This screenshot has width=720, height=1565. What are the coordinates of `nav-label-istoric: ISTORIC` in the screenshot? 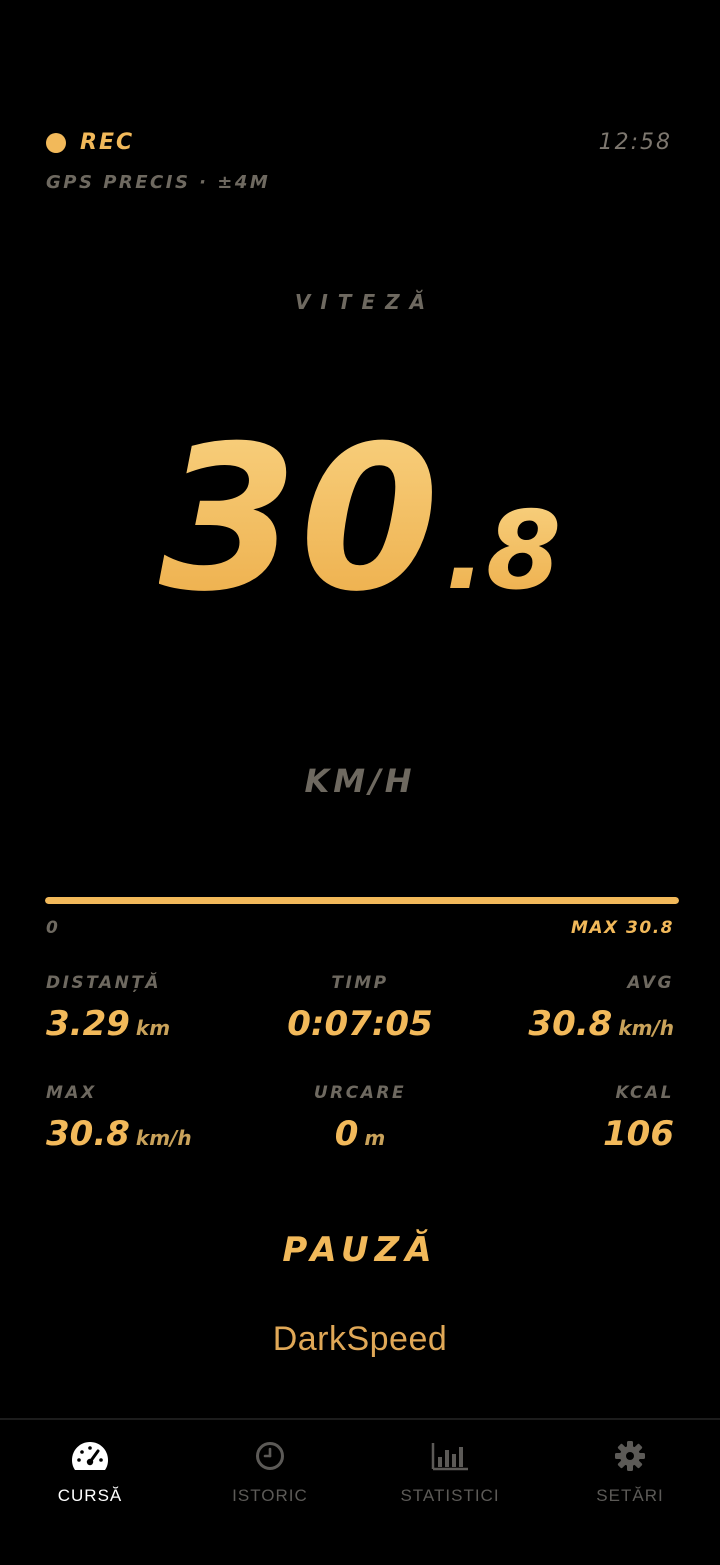 It's located at (270, 1495).